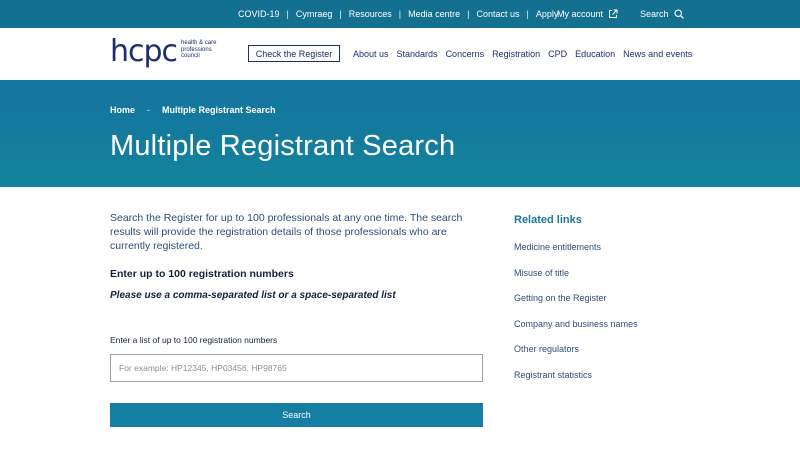 This screenshot has height=450, width=800. I want to click on my-account-label: My account, so click(580, 14).